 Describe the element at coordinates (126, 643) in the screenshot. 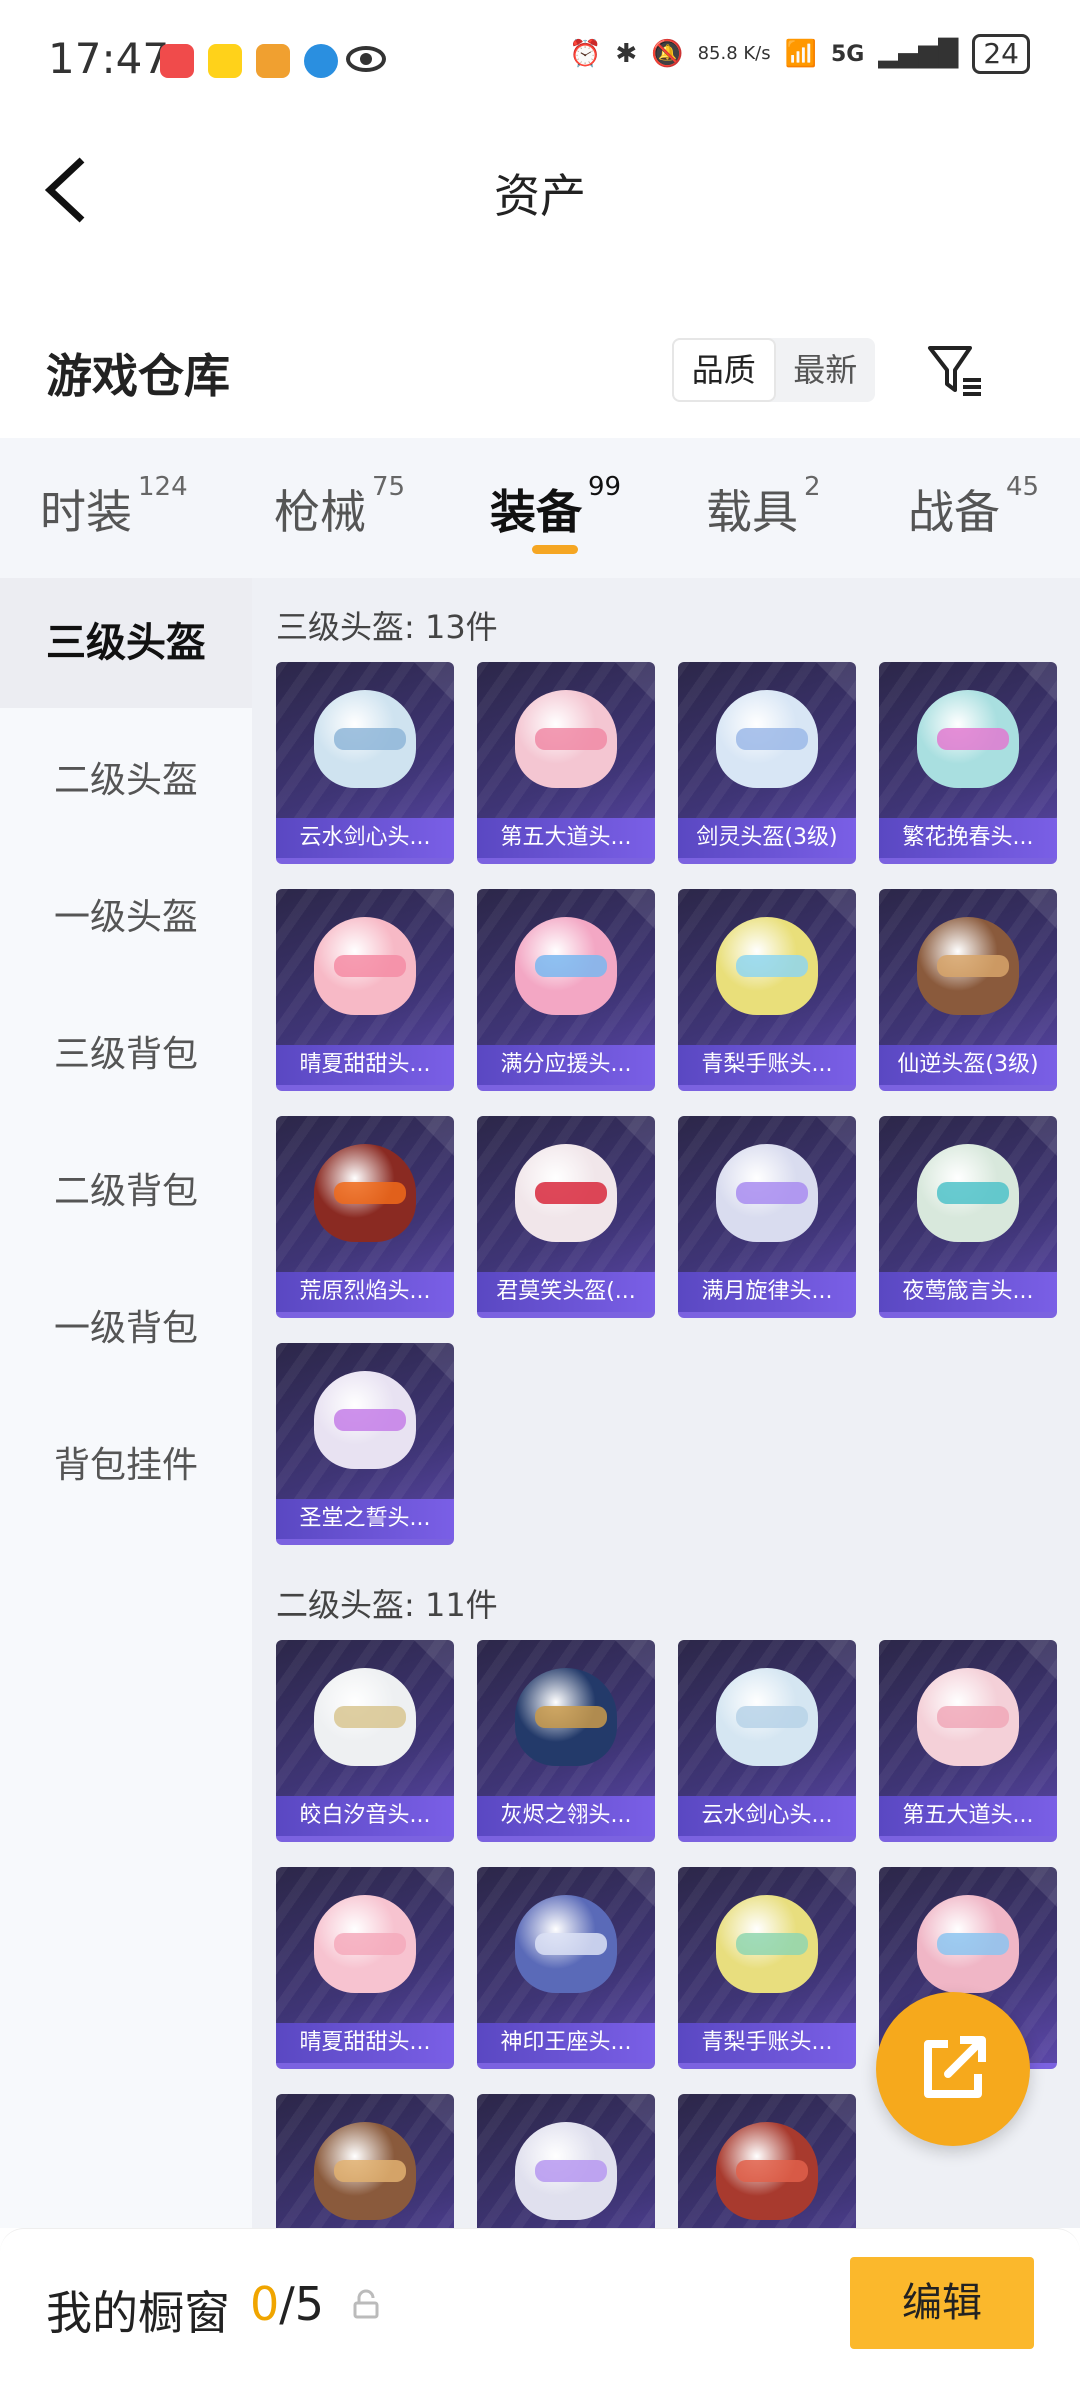

I see `sidebar-item-level3-helmet: 三级头盔` at that location.